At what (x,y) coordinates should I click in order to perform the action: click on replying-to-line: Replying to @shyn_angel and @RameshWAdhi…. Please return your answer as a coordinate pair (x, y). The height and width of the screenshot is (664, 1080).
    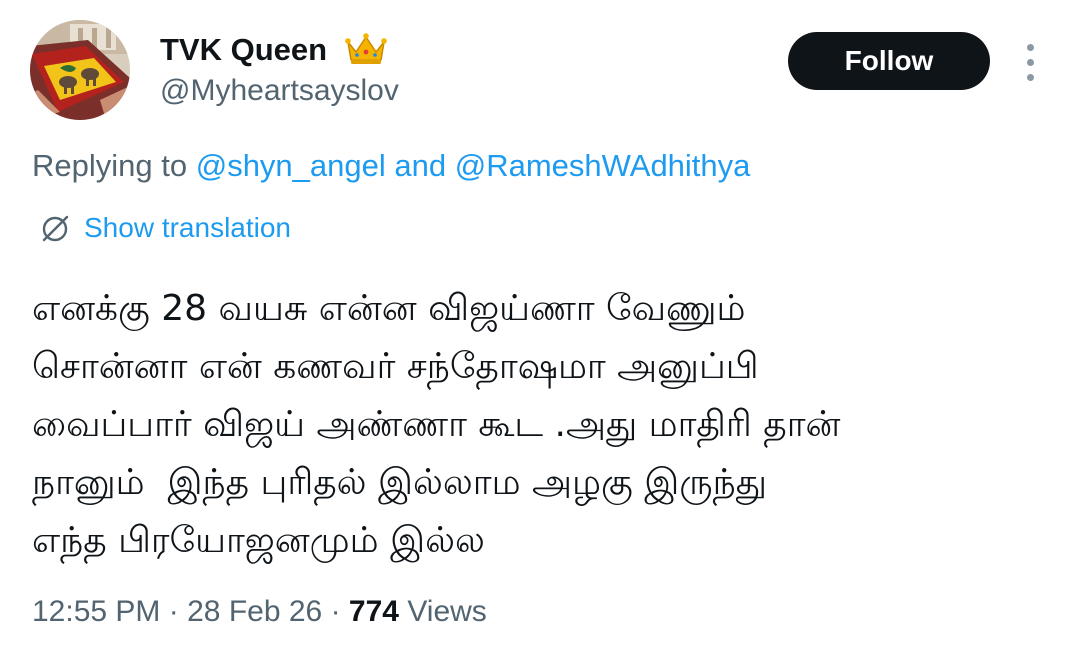
    Looking at the image, I should click on (391, 166).